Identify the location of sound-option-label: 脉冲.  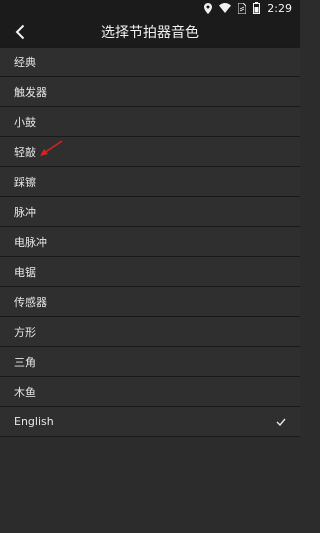
(25, 212).